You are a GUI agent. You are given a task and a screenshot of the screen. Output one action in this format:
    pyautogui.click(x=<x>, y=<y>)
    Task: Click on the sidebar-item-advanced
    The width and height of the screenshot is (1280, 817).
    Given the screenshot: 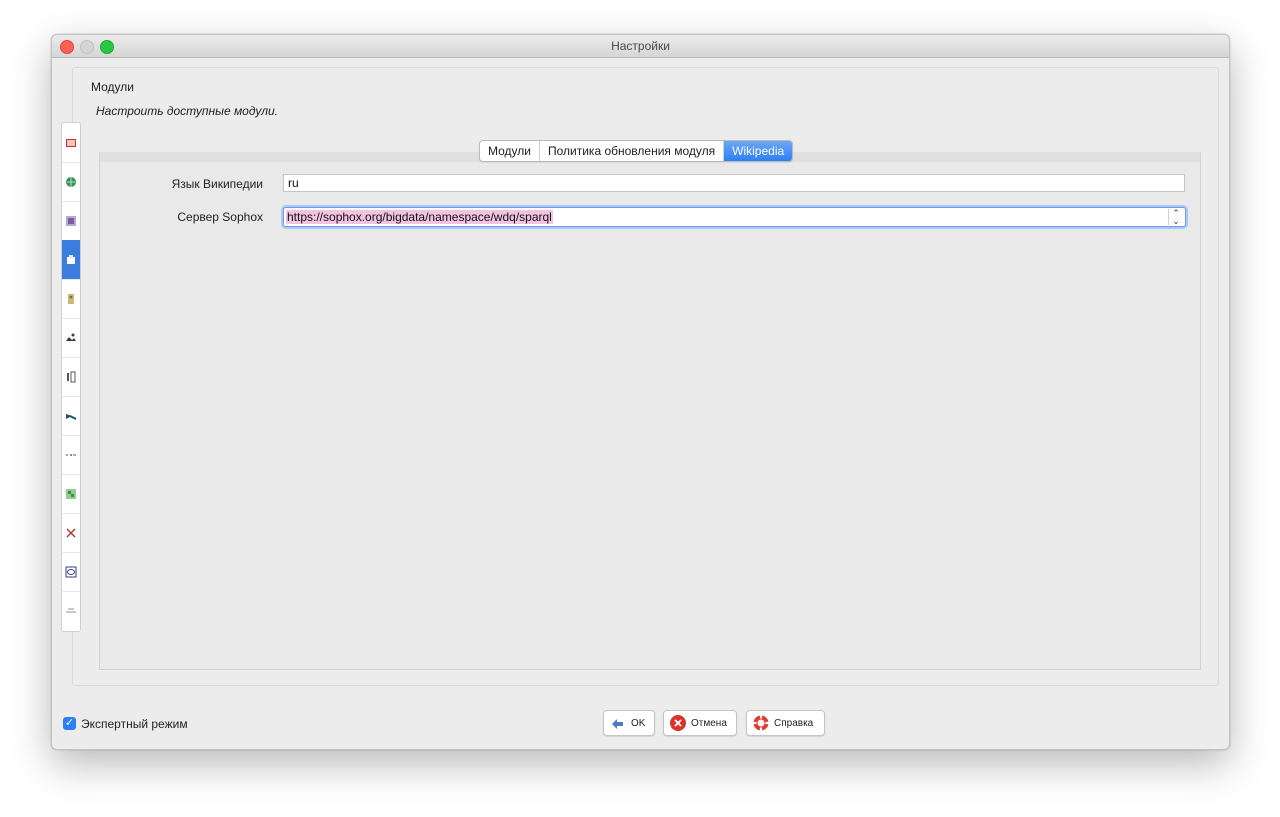 What is the action you would take?
    pyautogui.click(x=71, y=610)
    